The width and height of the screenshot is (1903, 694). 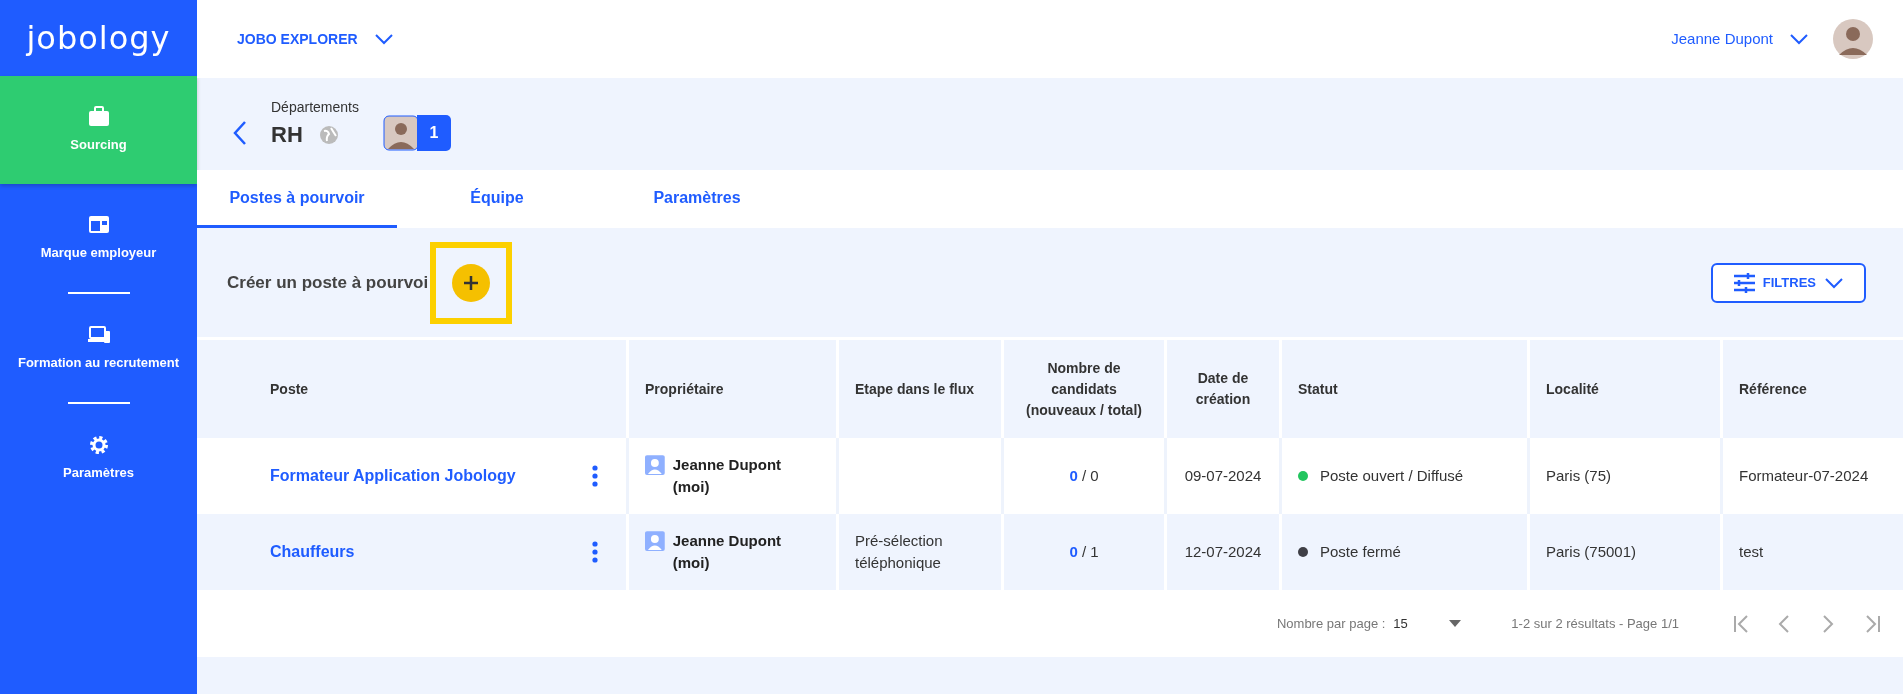 What do you see at coordinates (1811, 387) in the screenshot?
I see `column-header: Référence` at bounding box center [1811, 387].